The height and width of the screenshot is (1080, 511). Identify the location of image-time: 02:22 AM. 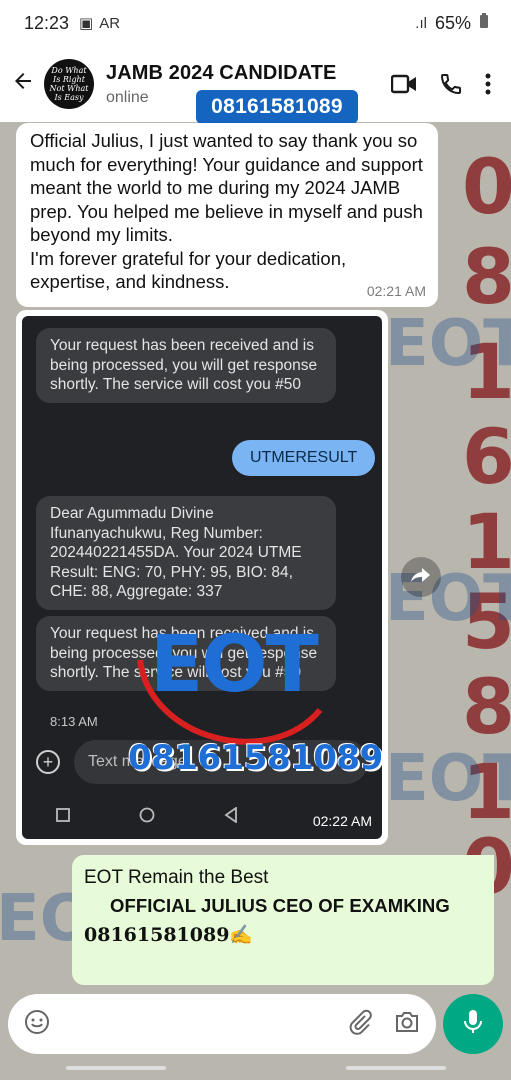
(342, 821).